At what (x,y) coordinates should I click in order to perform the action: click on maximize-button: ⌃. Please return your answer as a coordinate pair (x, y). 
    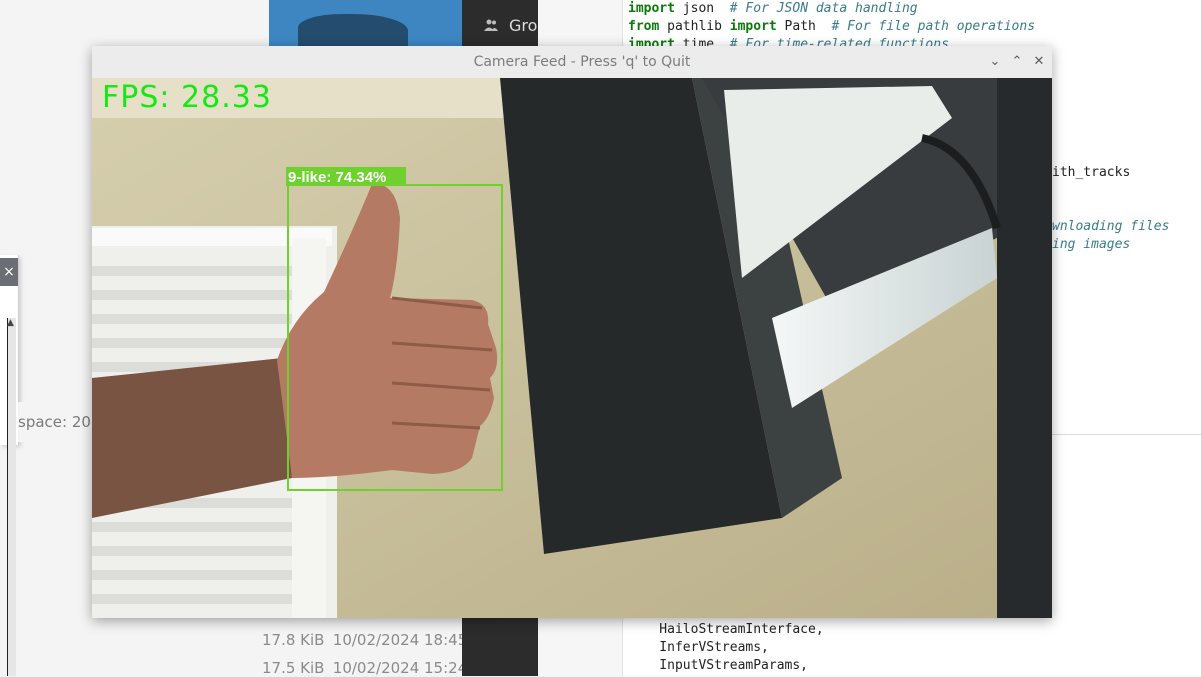
    Looking at the image, I should click on (1017, 62).